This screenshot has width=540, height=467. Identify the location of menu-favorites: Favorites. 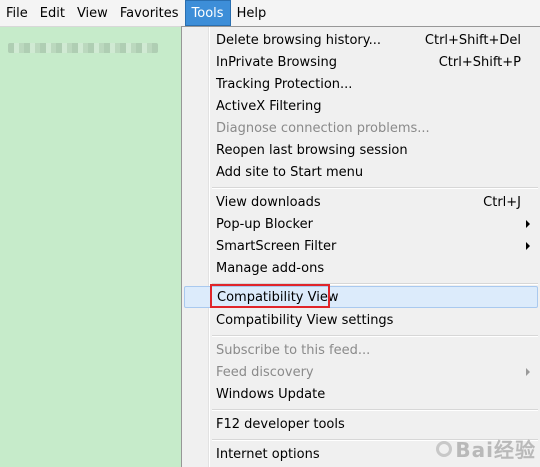
(149, 13).